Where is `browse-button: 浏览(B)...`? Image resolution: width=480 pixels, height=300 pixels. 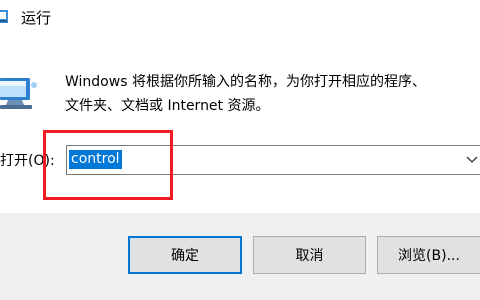 browse-button: 浏览(B)... is located at coordinates (428, 255).